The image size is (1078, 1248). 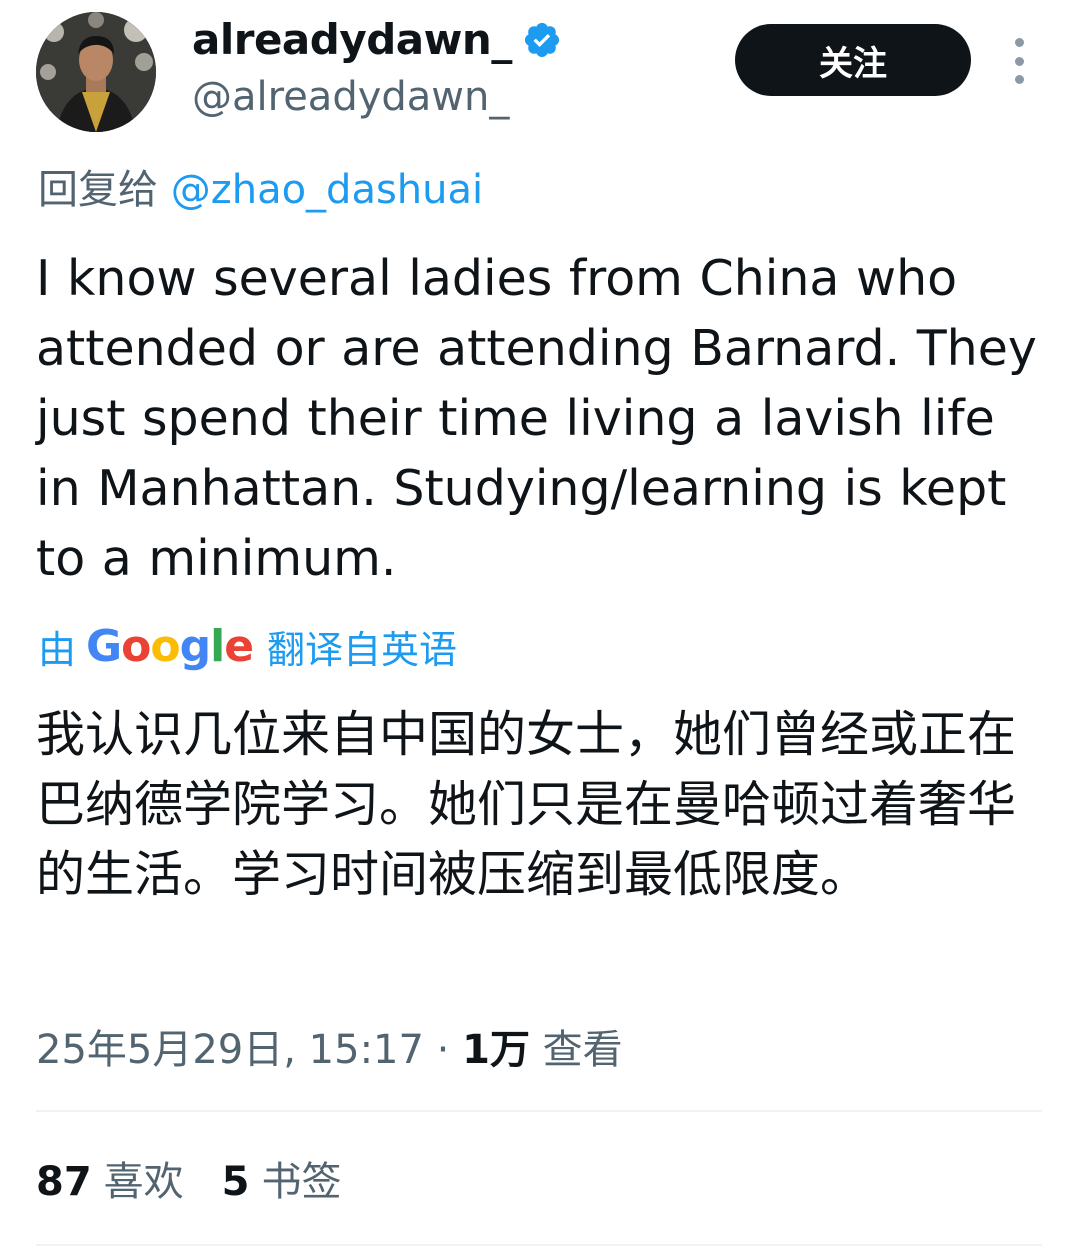 What do you see at coordinates (189, 1182) in the screenshot?
I see `engagement-stats: 87 喜欢 5 书签` at bounding box center [189, 1182].